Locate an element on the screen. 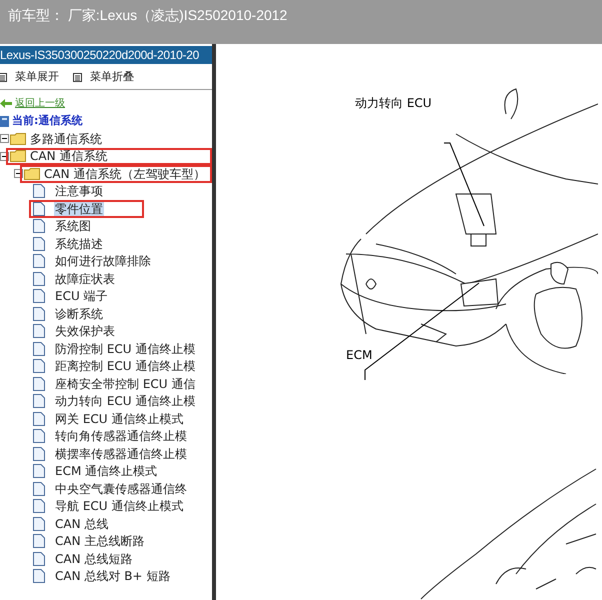  tree-item: 注意事项 is located at coordinates (79, 191).